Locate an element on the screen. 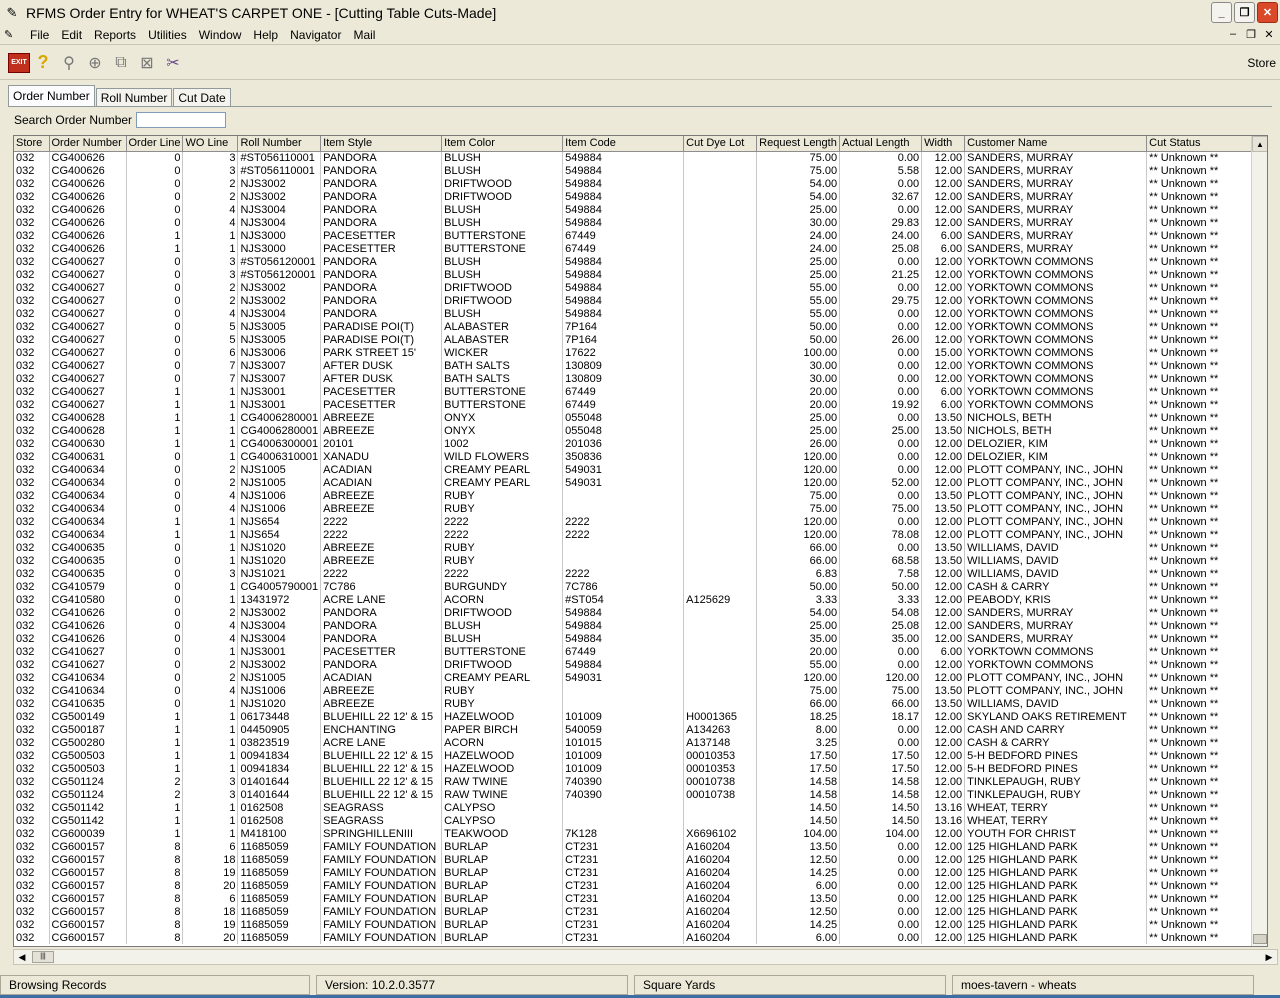 The width and height of the screenshot is (1280, 998). search-input is located at coordinates (181, 120).